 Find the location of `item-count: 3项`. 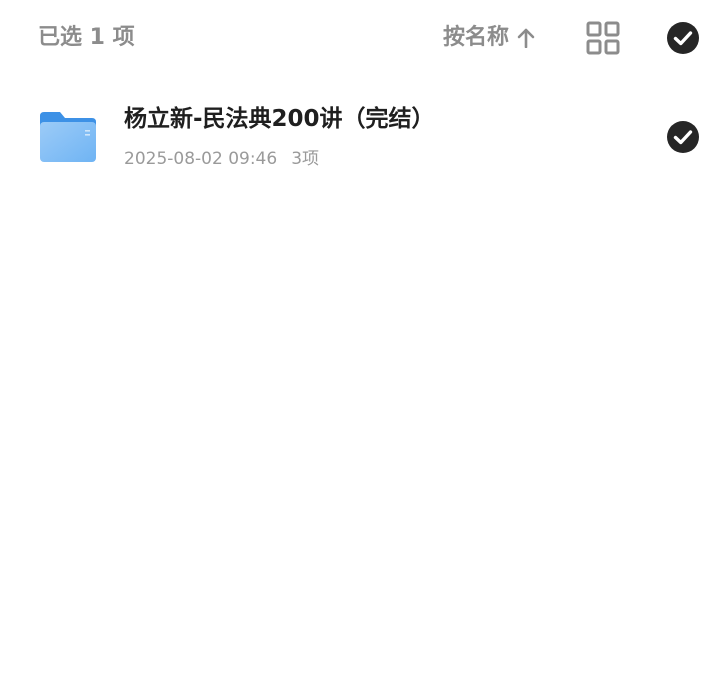

item-count: 3项 is located at coordinates (305, 159).